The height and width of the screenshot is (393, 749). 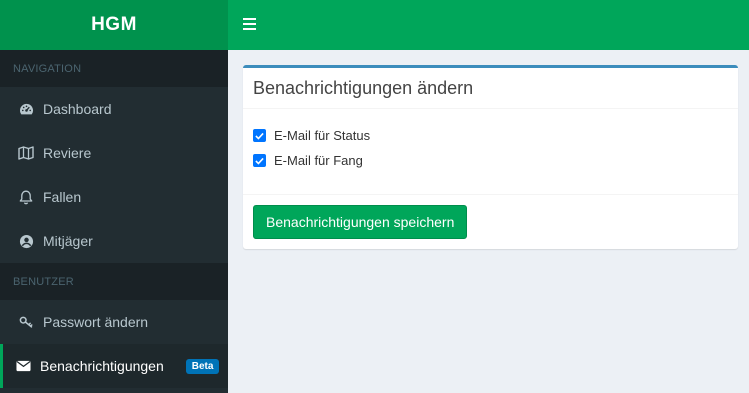 I want to click on sidebar-item-reviere: Reviere, so click(x=114, y=153).